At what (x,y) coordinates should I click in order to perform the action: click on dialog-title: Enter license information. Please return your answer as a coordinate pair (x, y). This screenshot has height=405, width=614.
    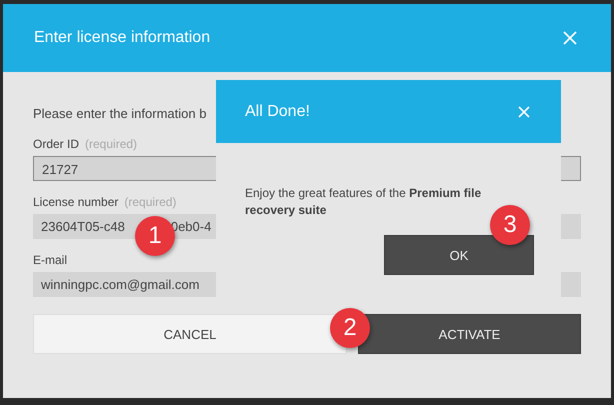
    Looking at the image, I should click on (122, 38).